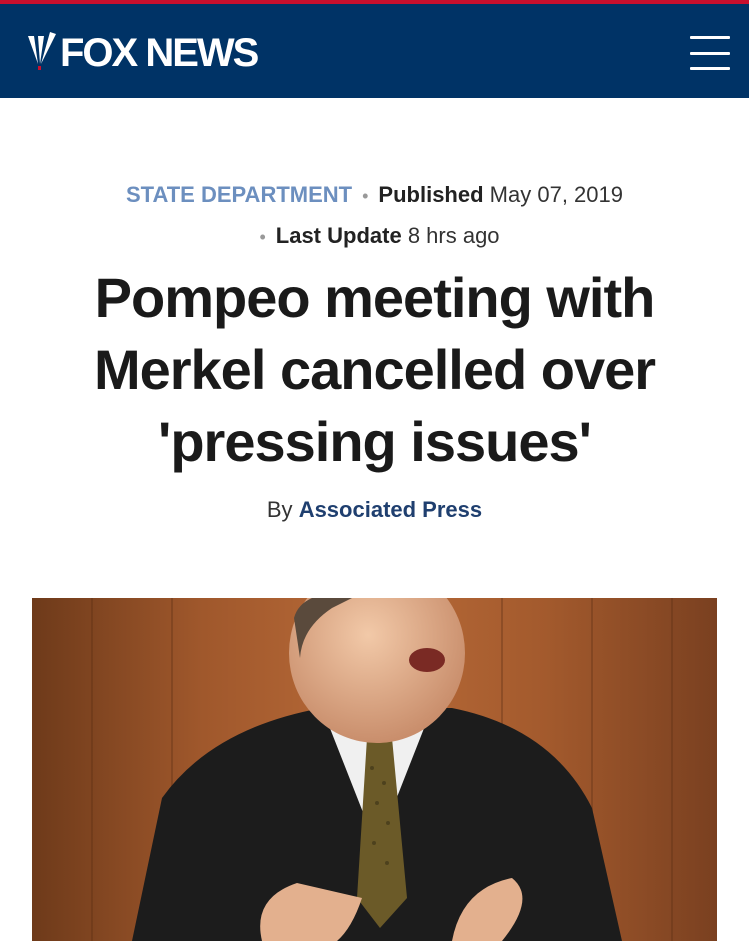 This screenshot has width=749, height=941. Describe the element at coordinates (556, 194) in the screenshot. I see `published-date: May 07, 2019` at that location.